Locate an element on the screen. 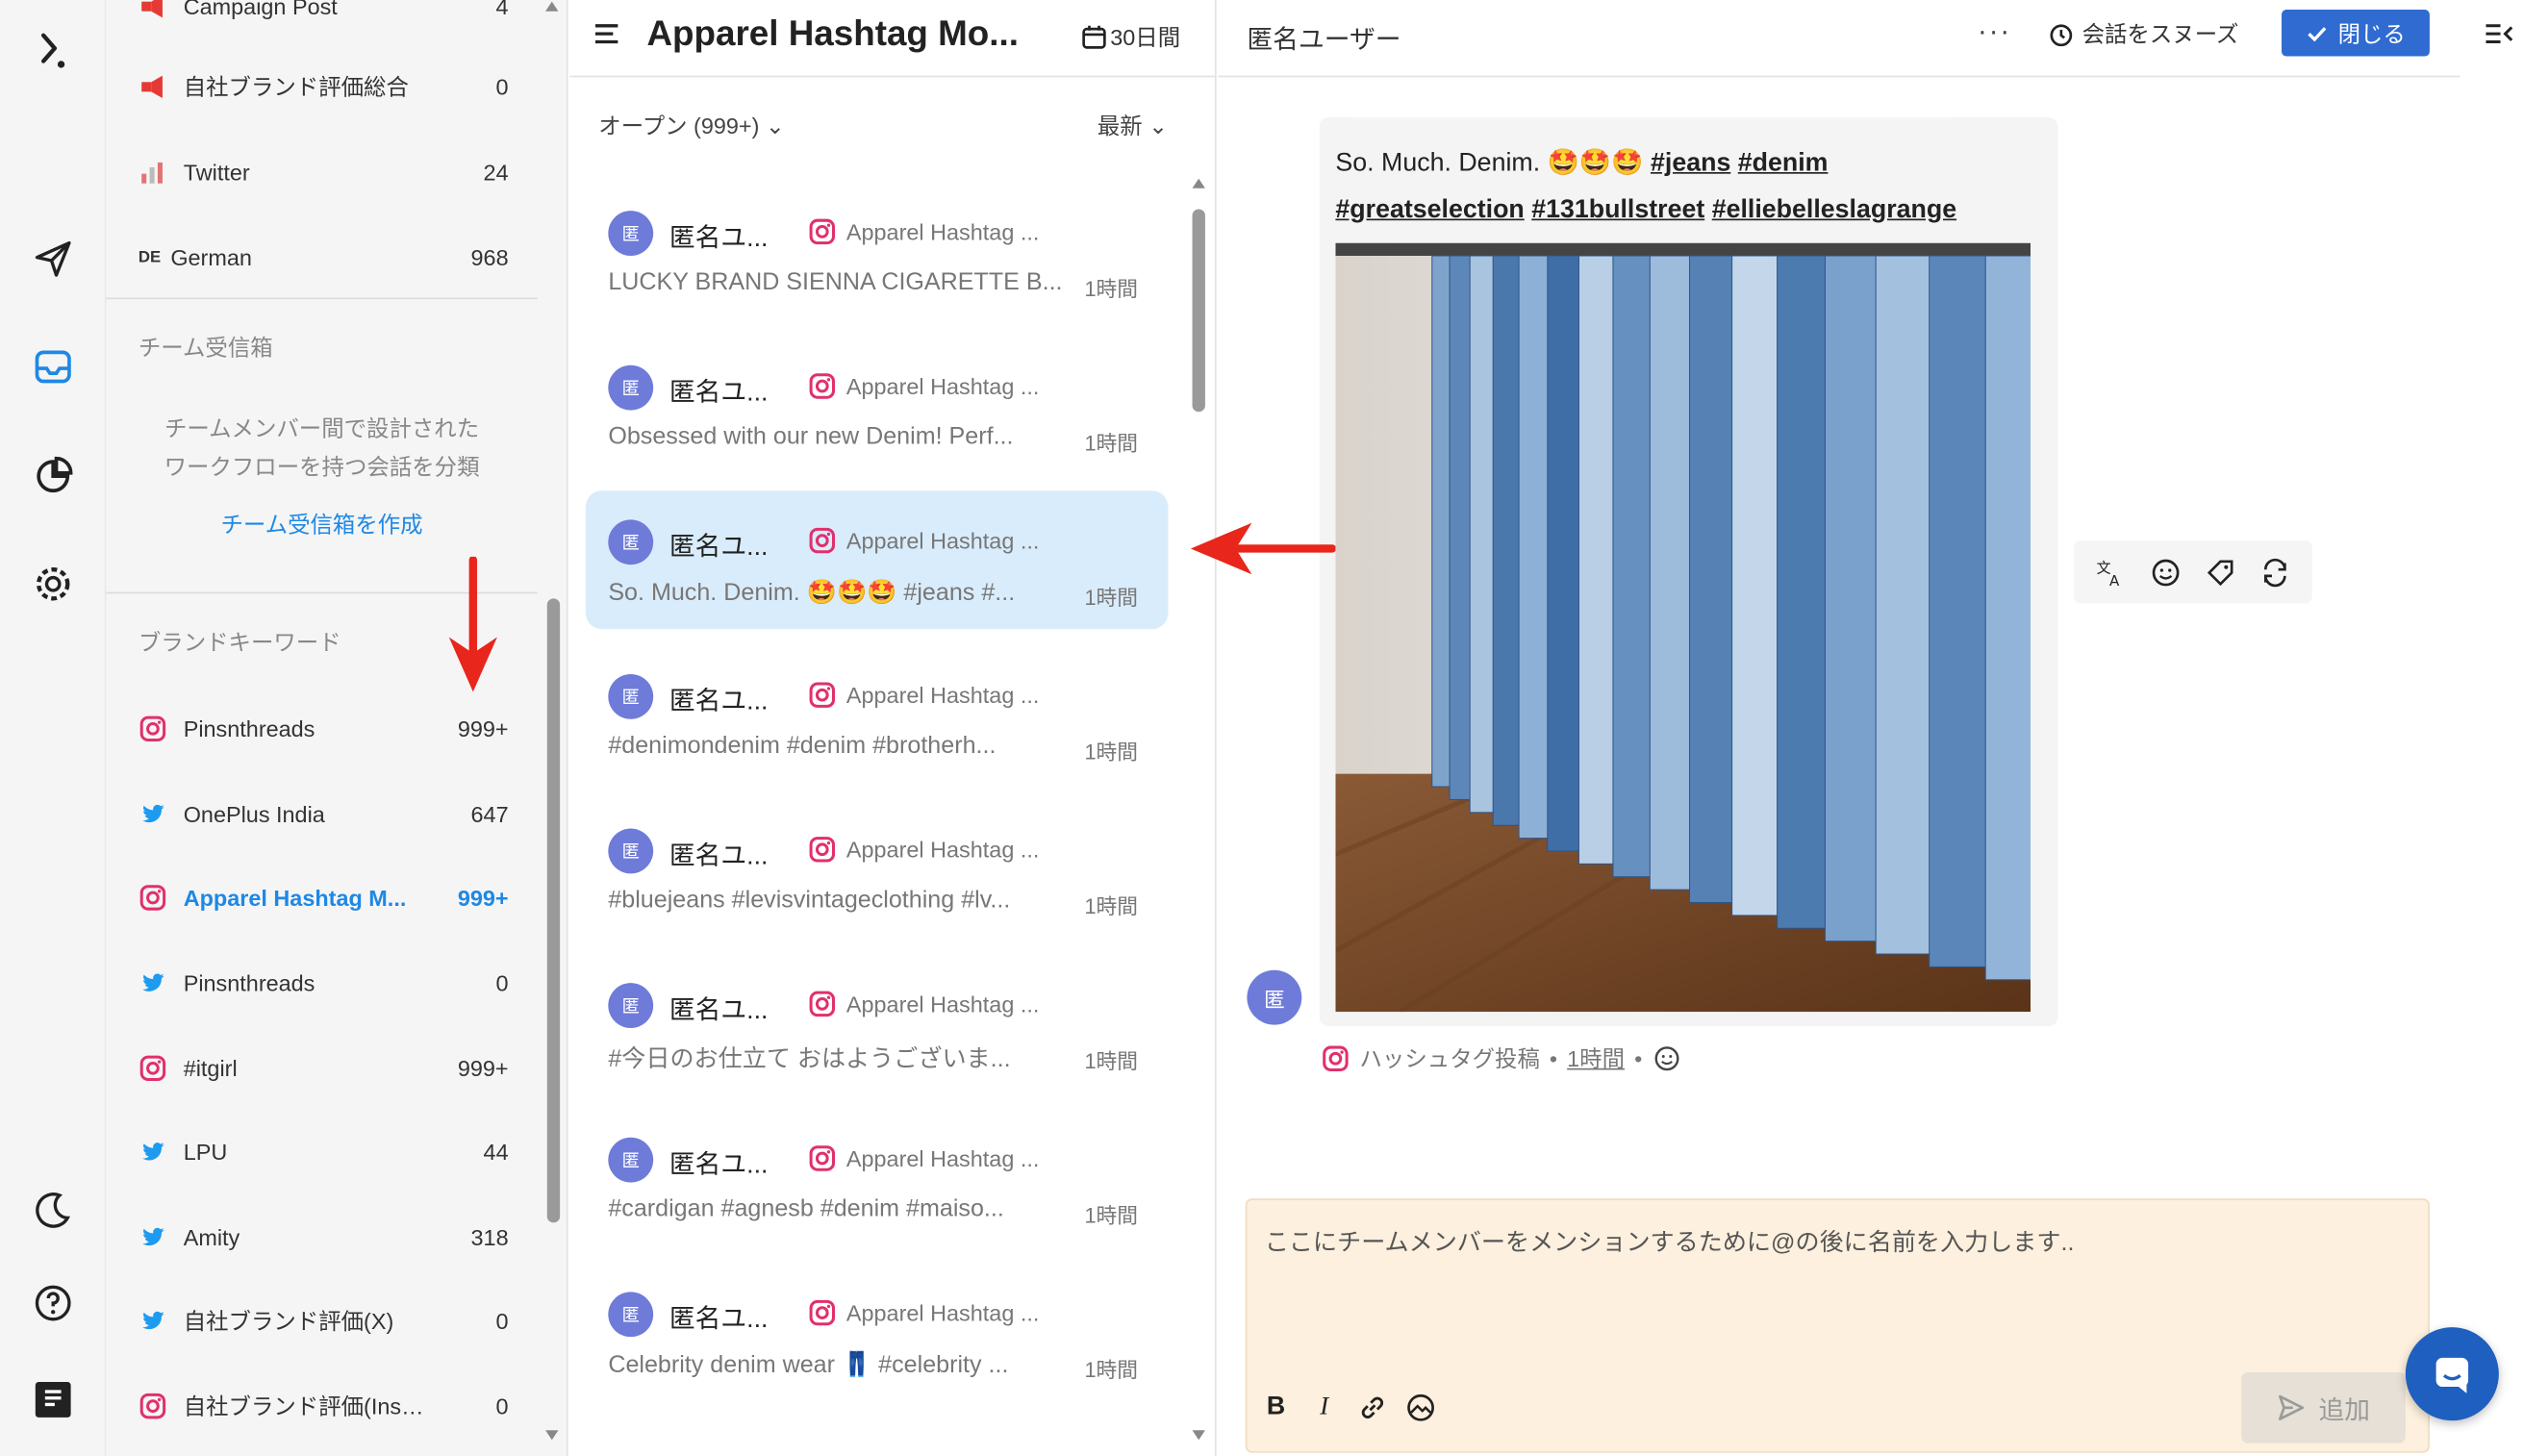 Image resolution: width=2523 pixels, height=1456 pixels. help-icon is located at coordinates (53, 1303).